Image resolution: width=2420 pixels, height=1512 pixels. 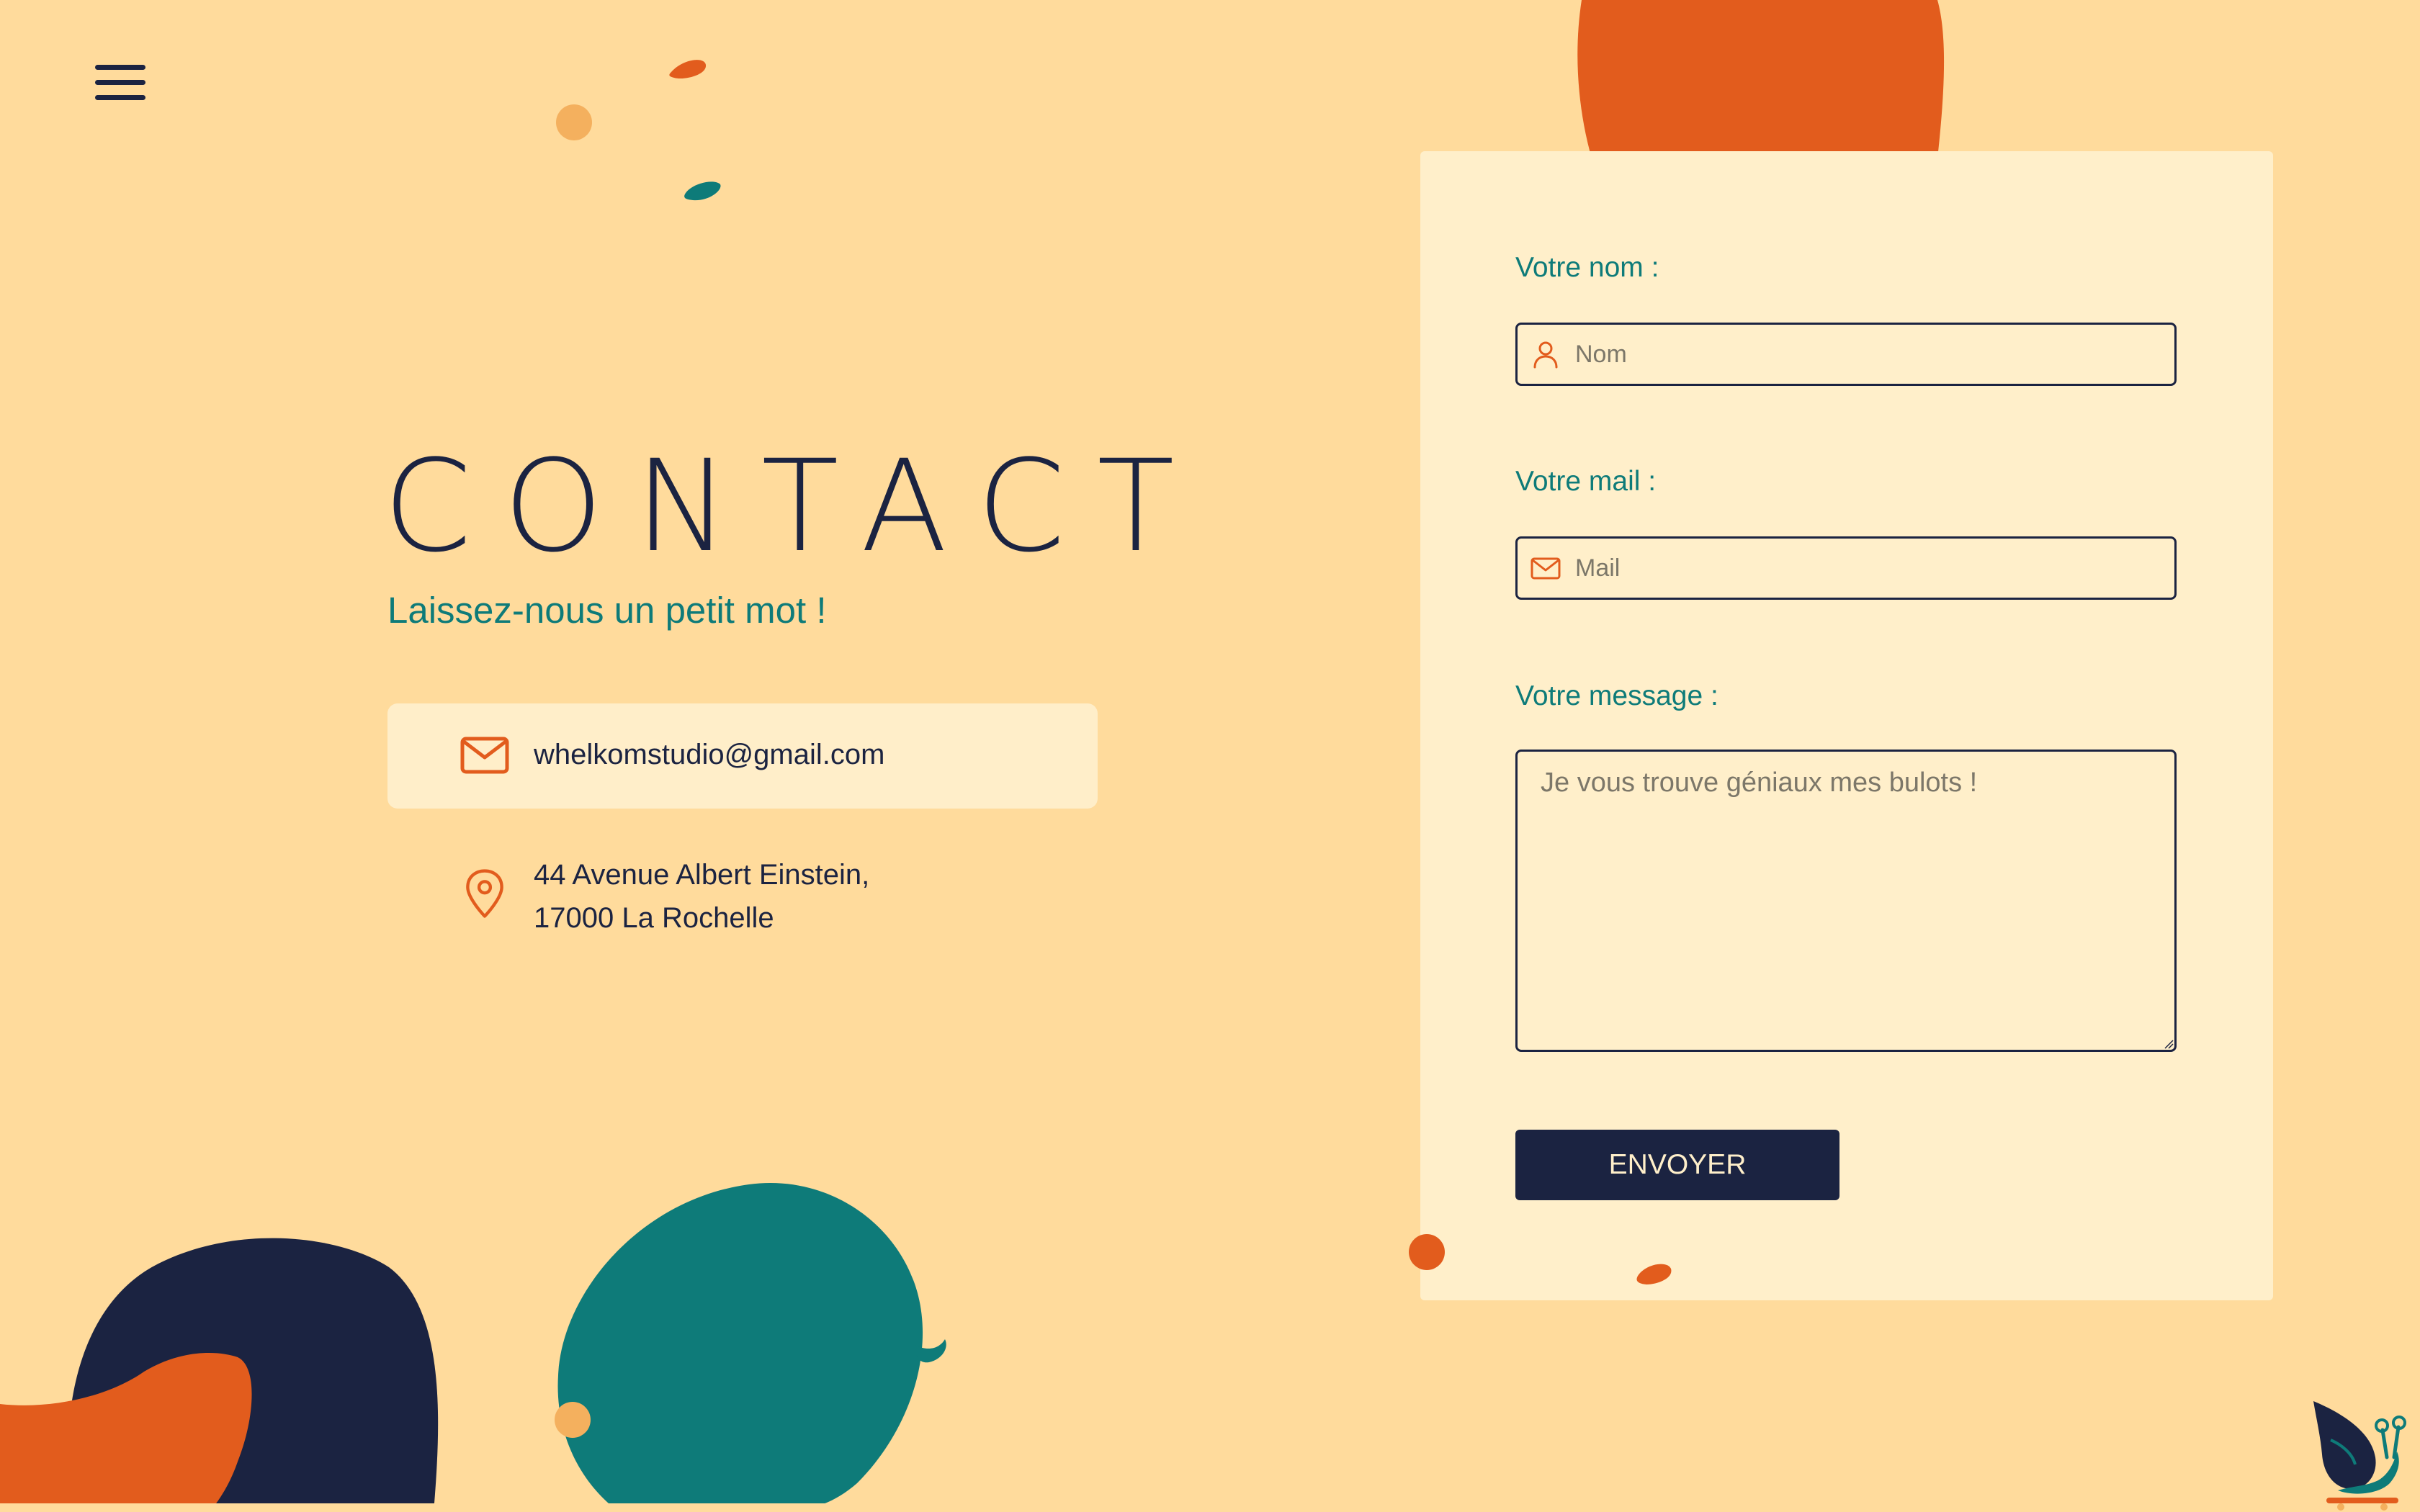 What do you see at coordinates (794, 506) in the screenshot?
I see `page-title: CONTACT` at bounding box center [794, 506].